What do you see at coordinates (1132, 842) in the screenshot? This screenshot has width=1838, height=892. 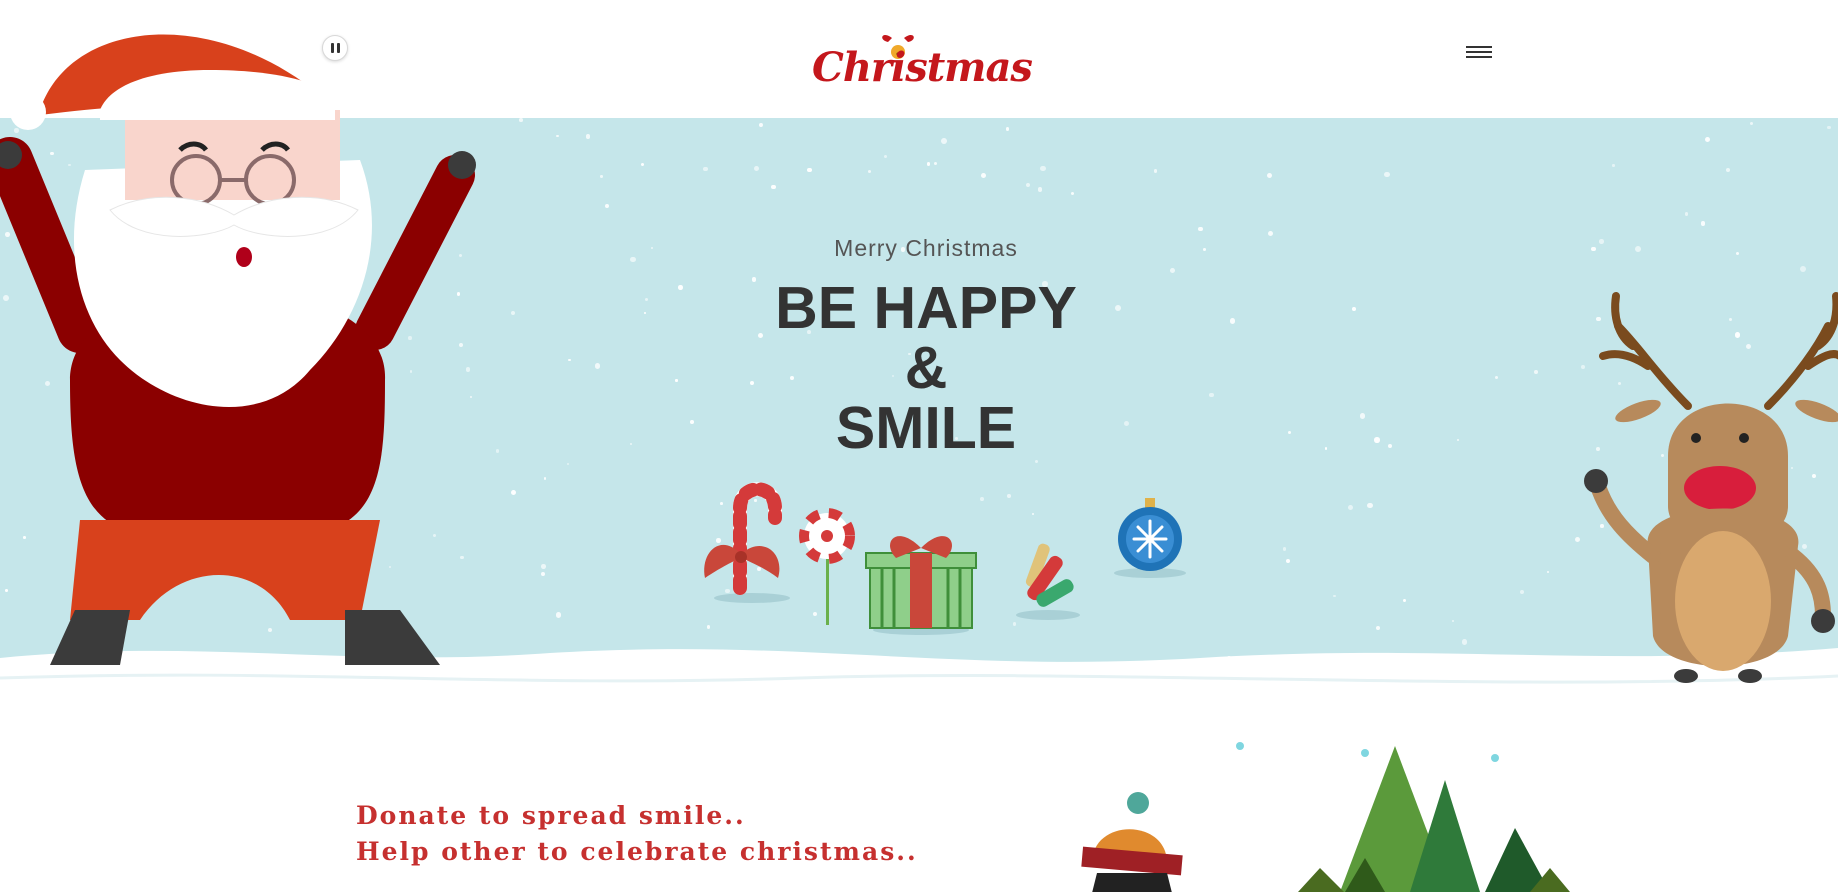 I see `penguin-illustration` at bounding box center [1132, 842].